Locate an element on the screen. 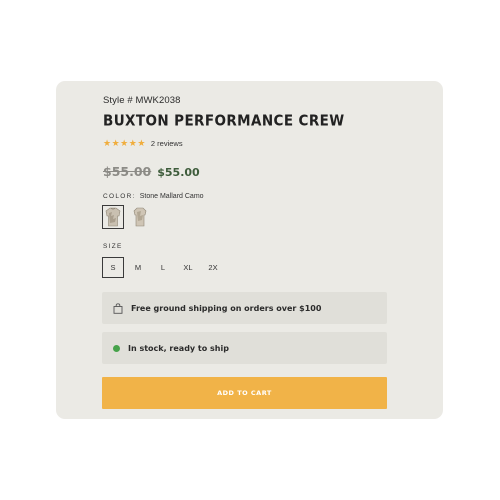  size-label: SIZE is located at coordinates (113, 246).